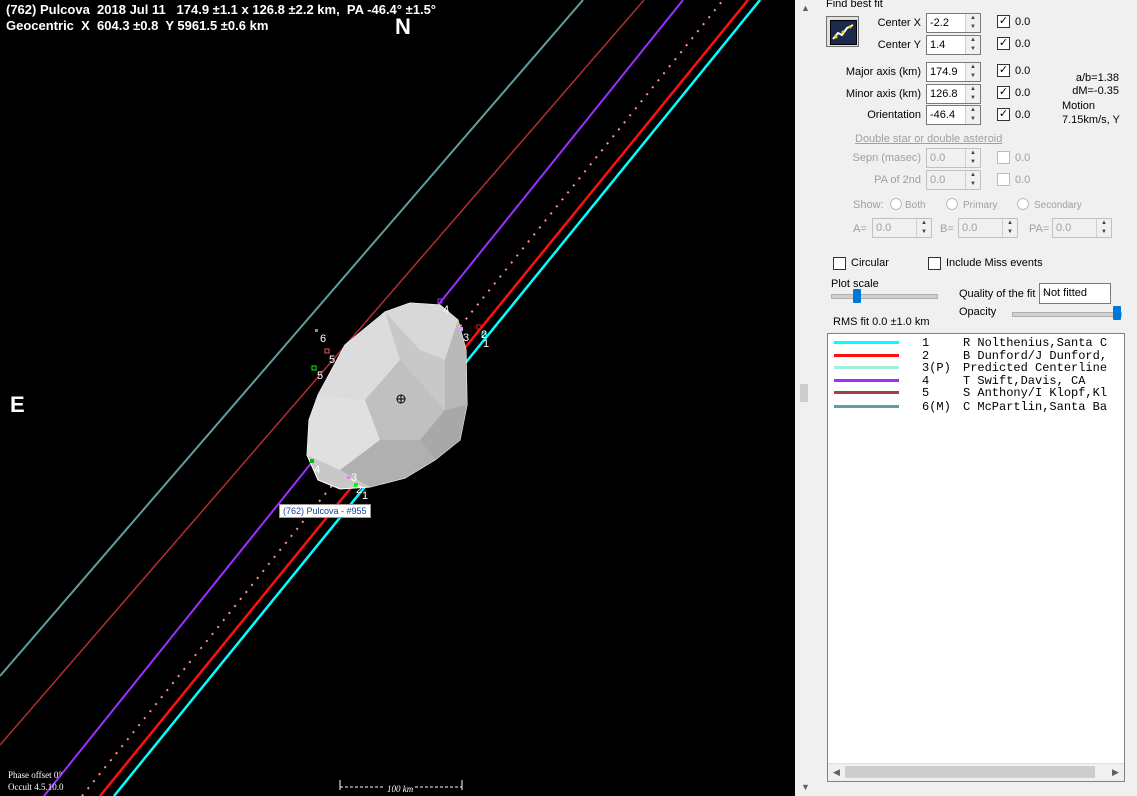 The height and width of the screenshot is (796, 1137). What do you see at coordinates (899, 45) in the screenshot?
I see `center-y-label: Center Y` at bounding box center [899, 45].